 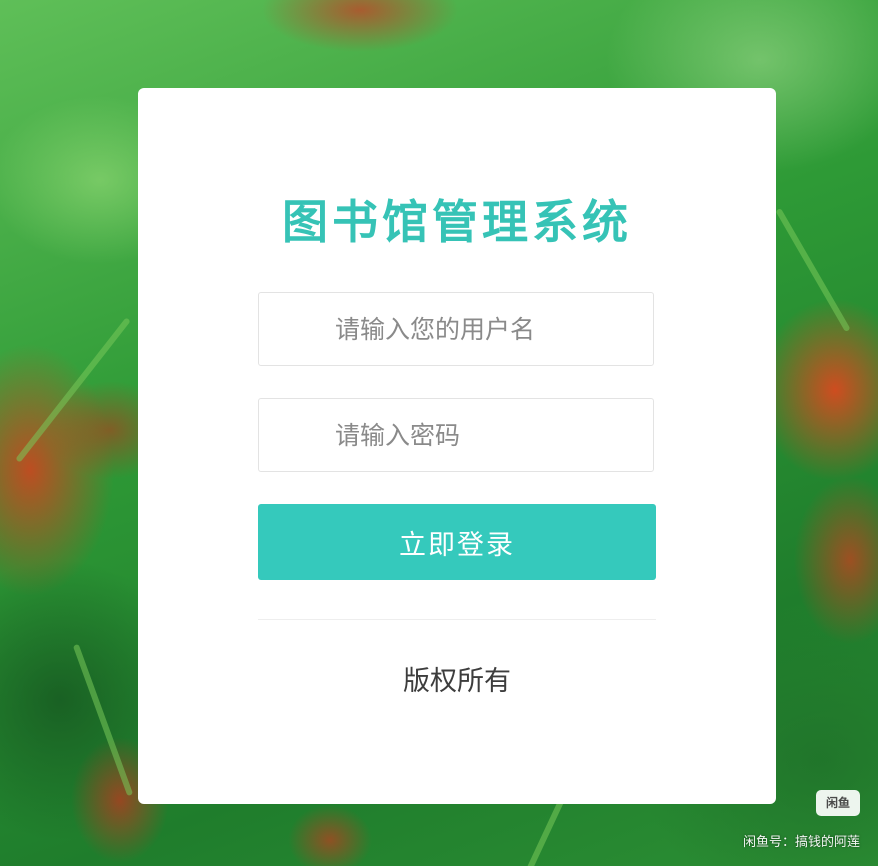 I want to click on copyright-text: 版权所有, so click(x=457, y=681).